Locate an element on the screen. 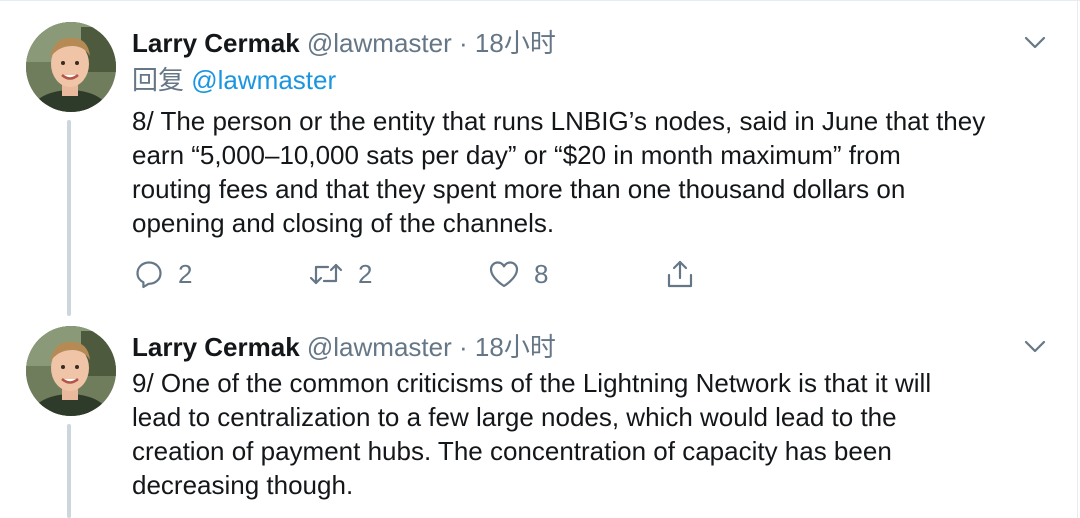 This screenshot has height=518, width=1080. retweet-icon is located at coordinates (326, 274).